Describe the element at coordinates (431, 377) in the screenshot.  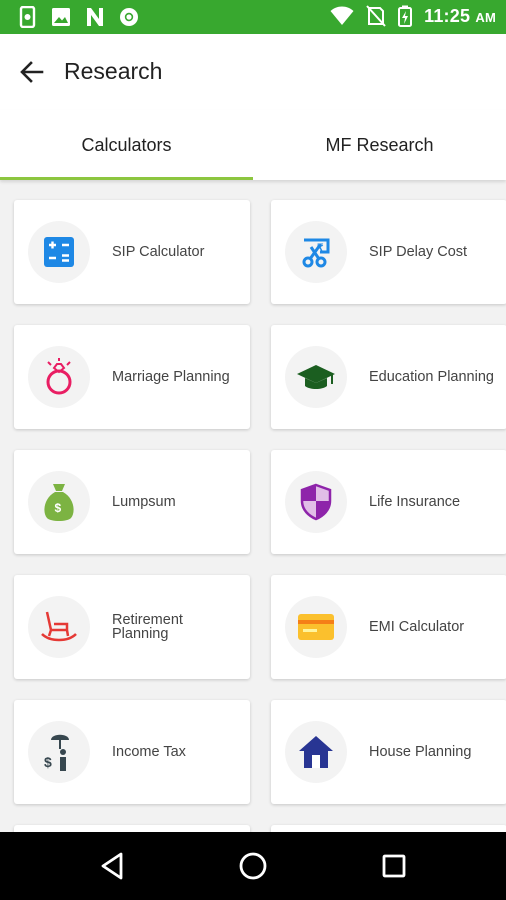
I see `card-label: Education Planning` at that location.